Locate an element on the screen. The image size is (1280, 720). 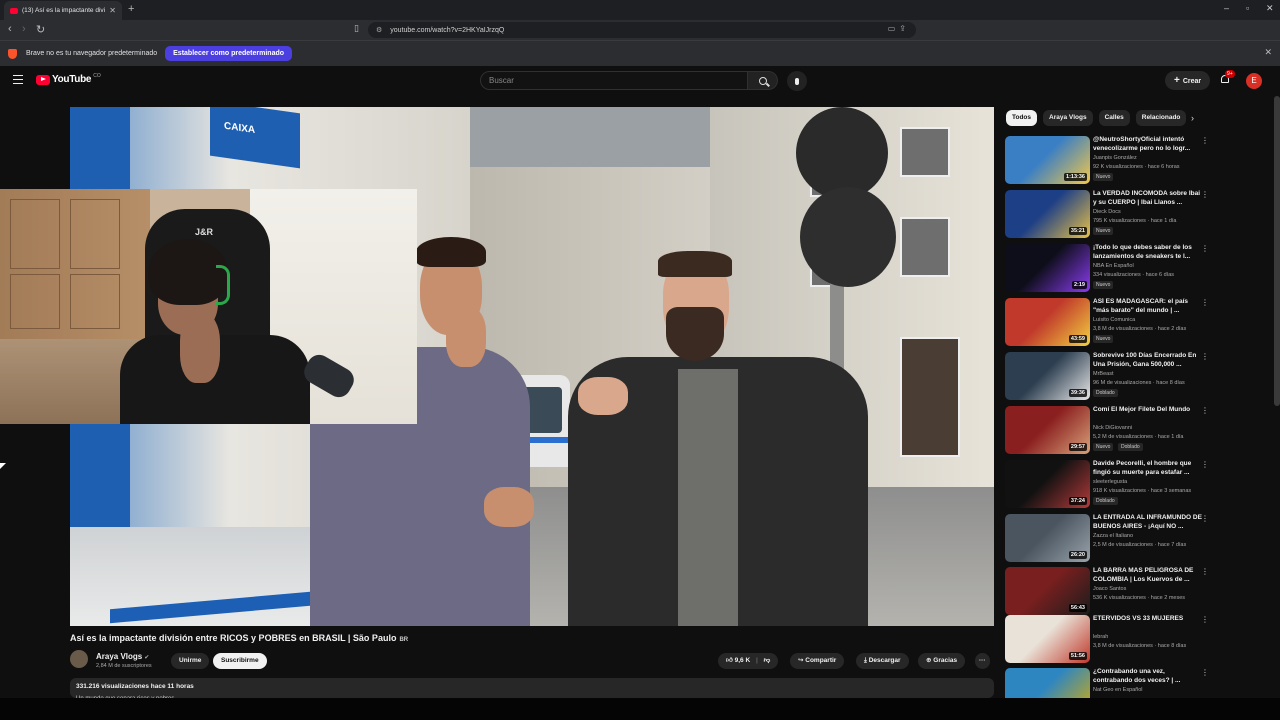
dislike-icon: 👎︎ is located at coordinates (767, 660).